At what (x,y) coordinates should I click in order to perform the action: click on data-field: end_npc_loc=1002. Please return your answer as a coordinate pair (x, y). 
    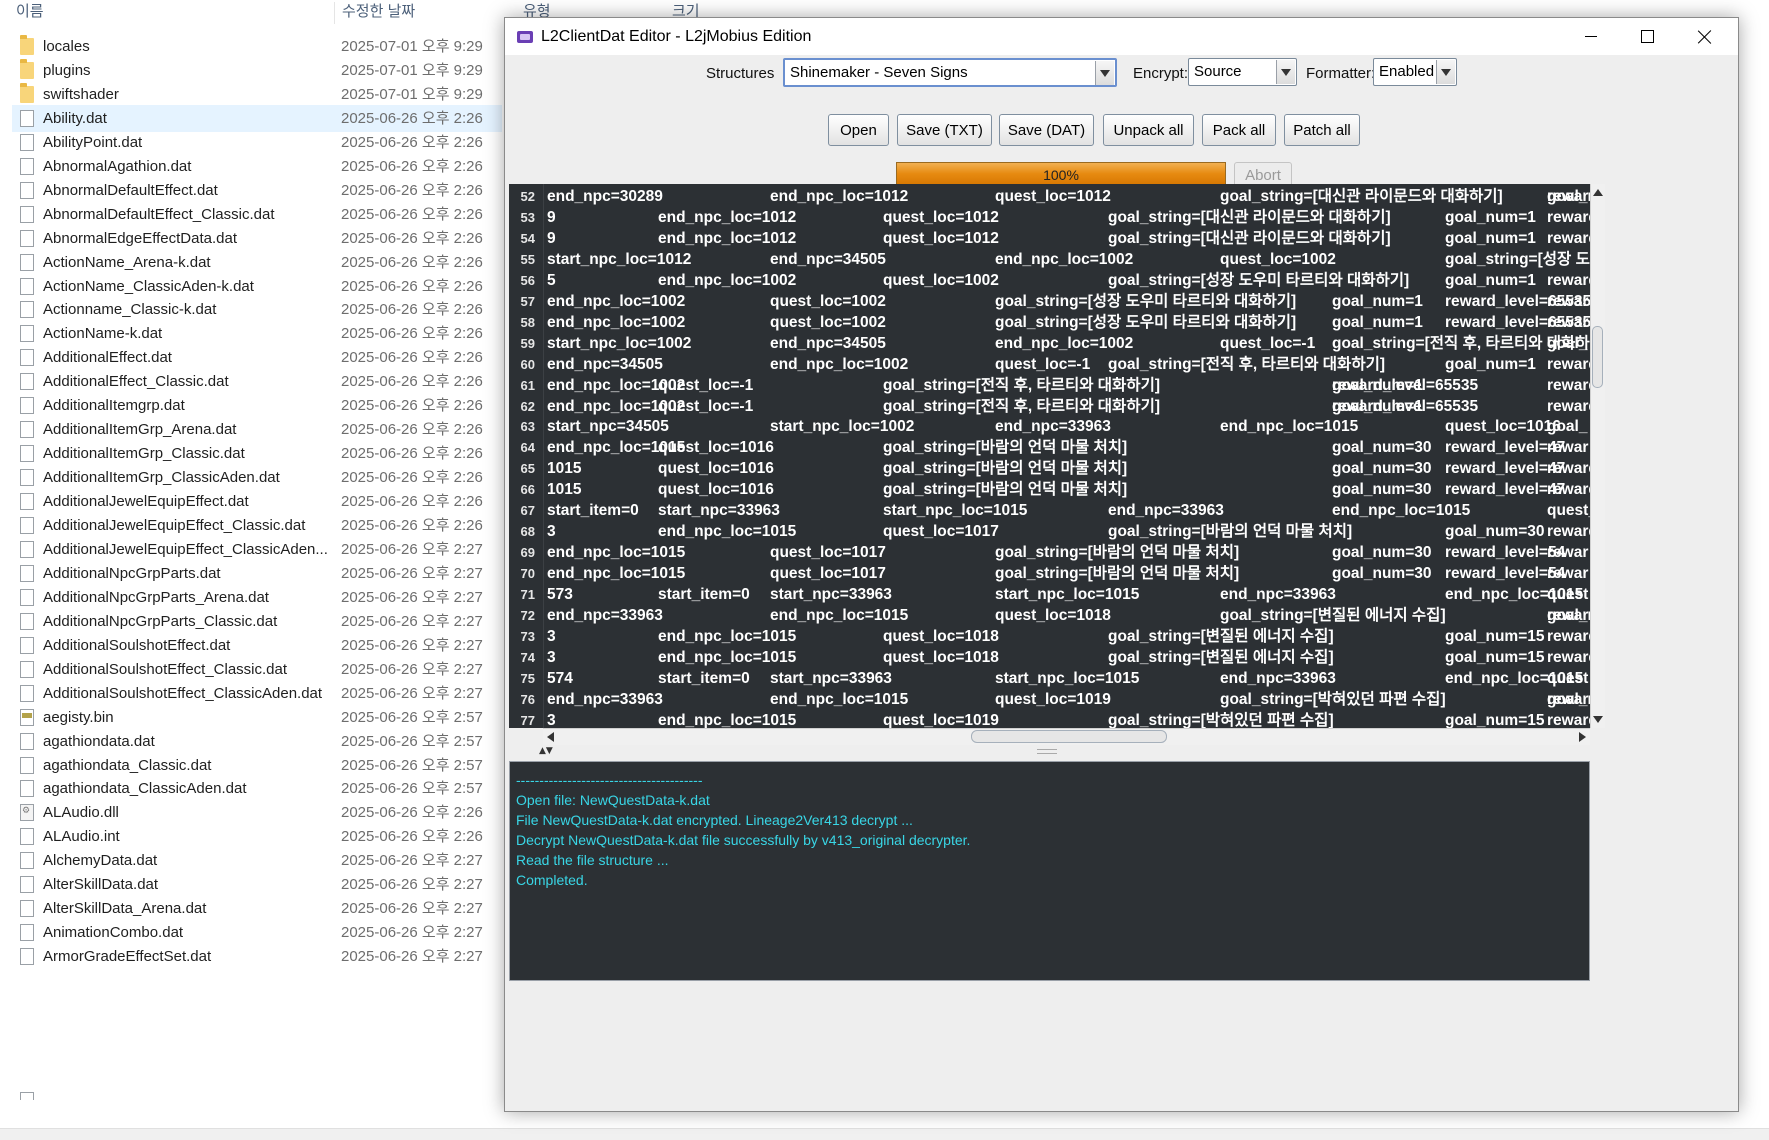
    Looking at the image, I should click on (1064, 343).